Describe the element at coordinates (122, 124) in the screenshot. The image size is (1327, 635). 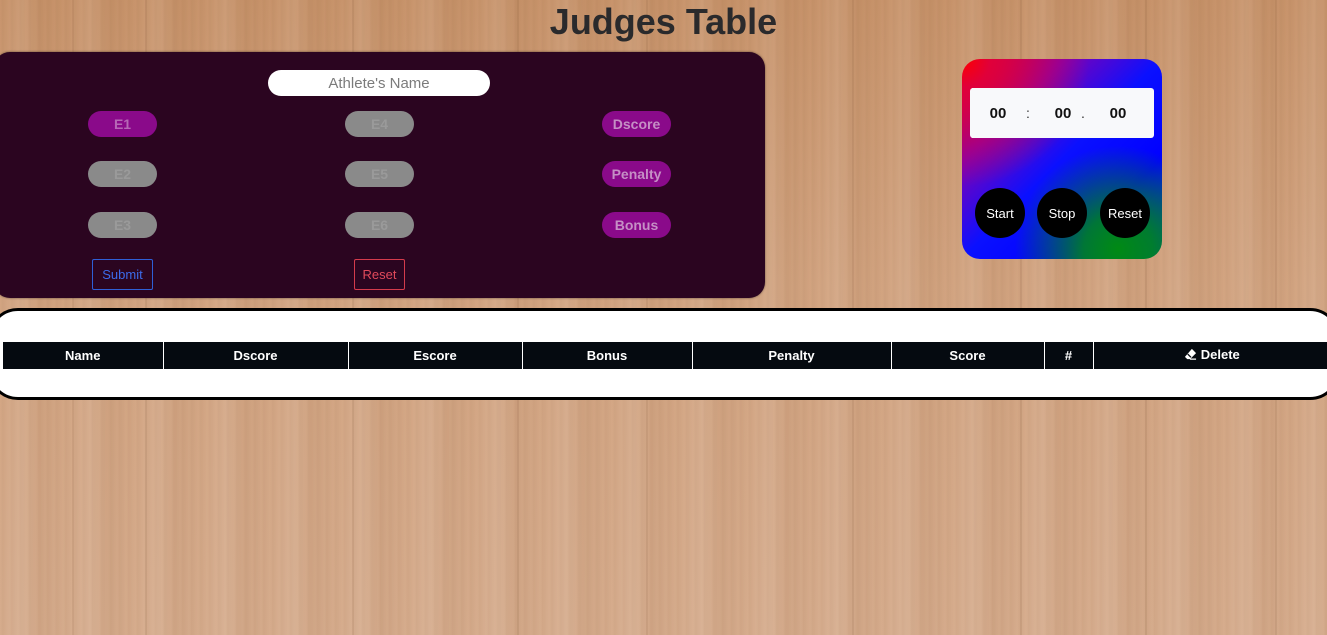
I see `e1-score-button: E1` at that location.